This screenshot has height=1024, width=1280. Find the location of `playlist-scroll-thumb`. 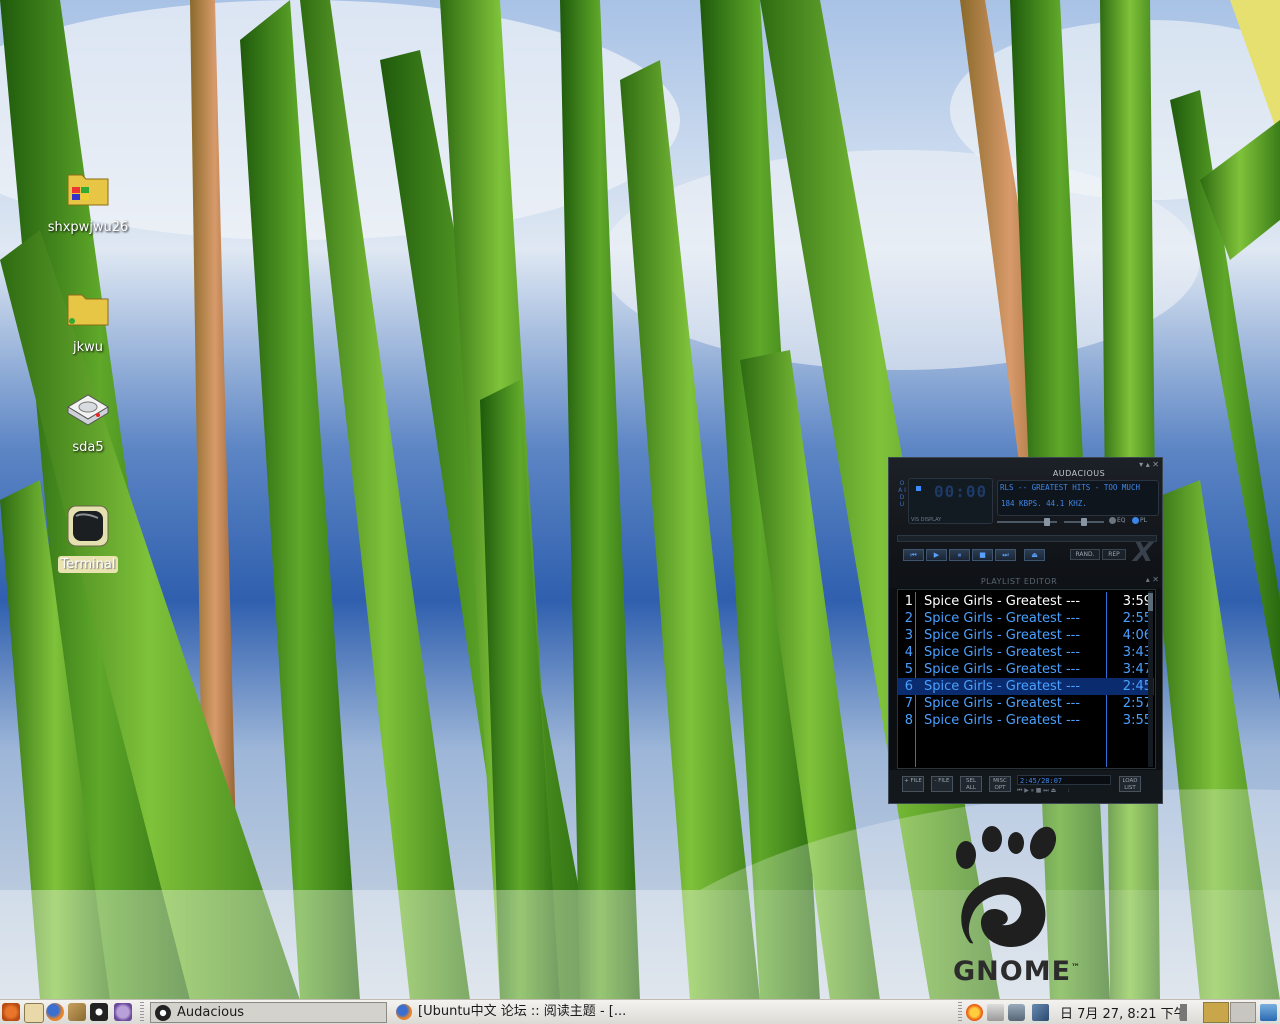

playlist-scroll-thumb is located at coordinates (1150, 602).